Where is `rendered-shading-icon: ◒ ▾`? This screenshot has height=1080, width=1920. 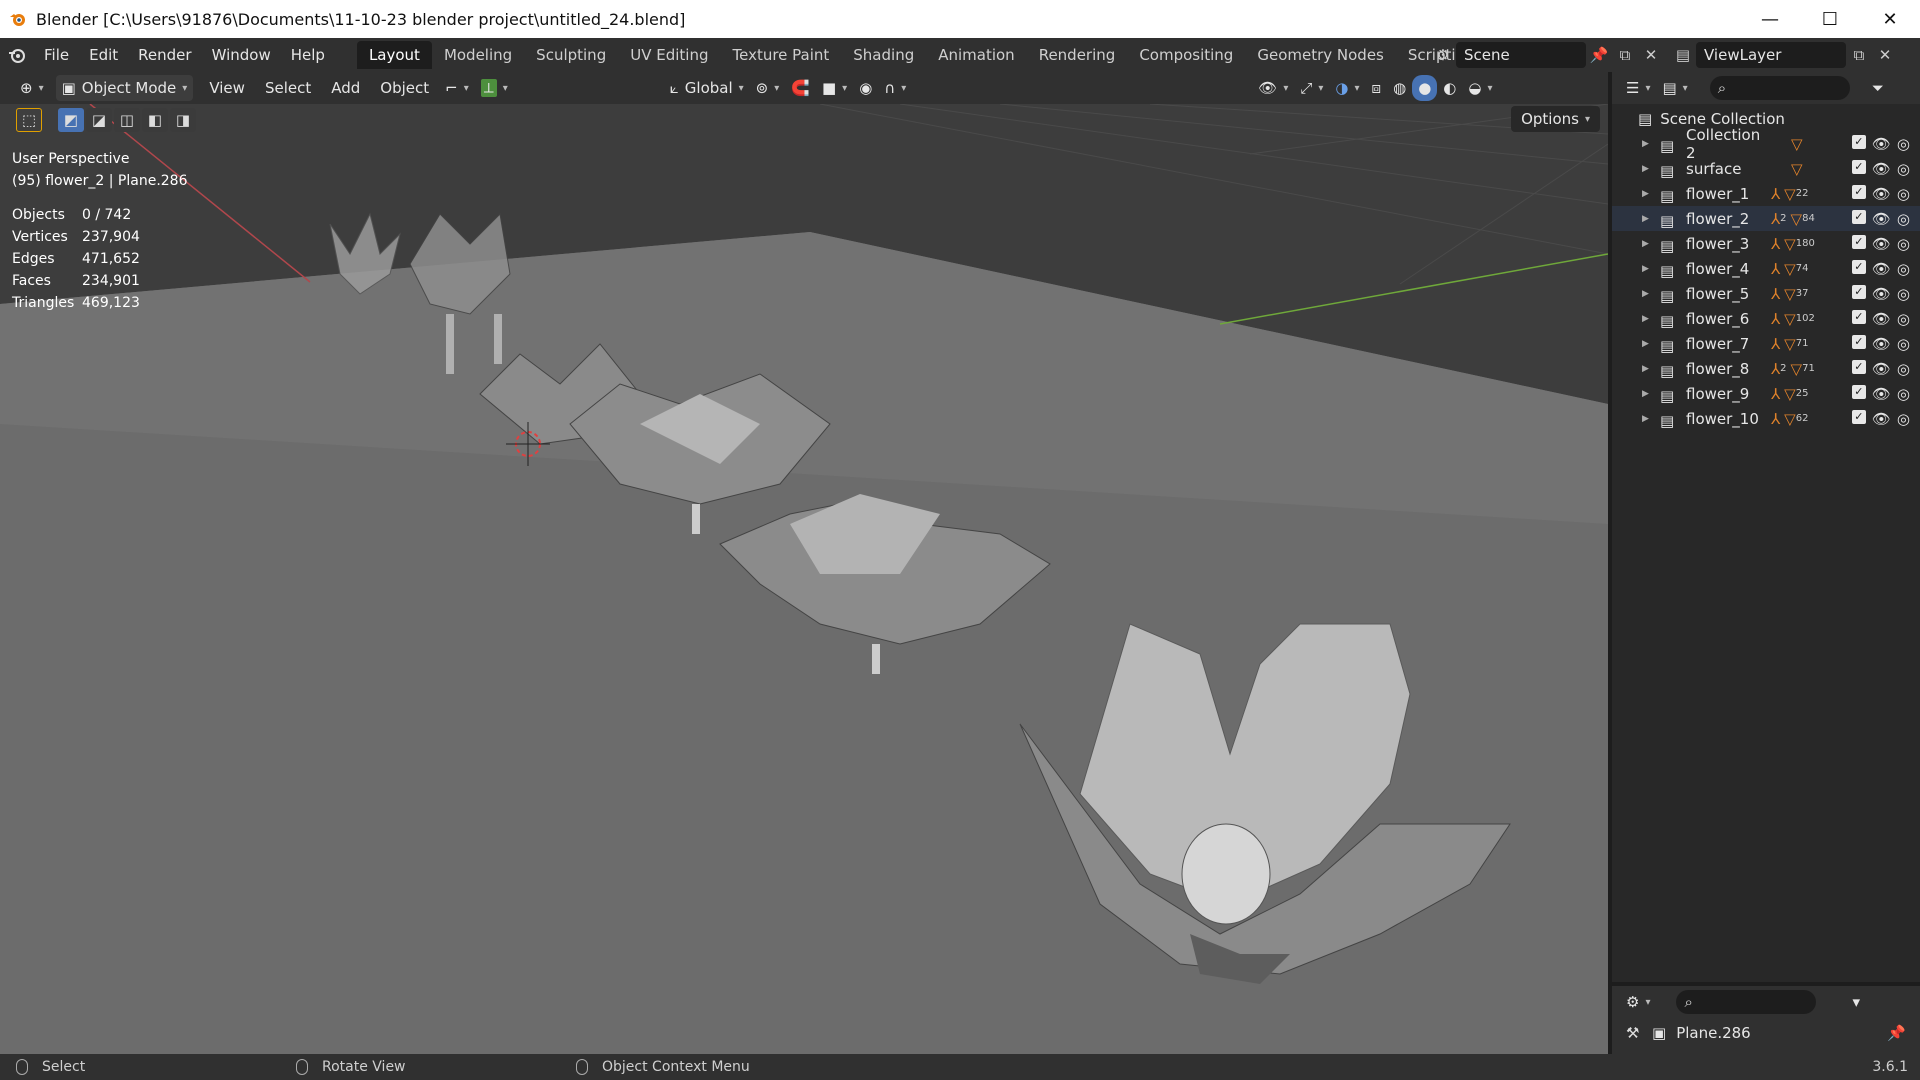
rendered-shading-icon: ◒ ▾ is located at coordinates (1480, 88).